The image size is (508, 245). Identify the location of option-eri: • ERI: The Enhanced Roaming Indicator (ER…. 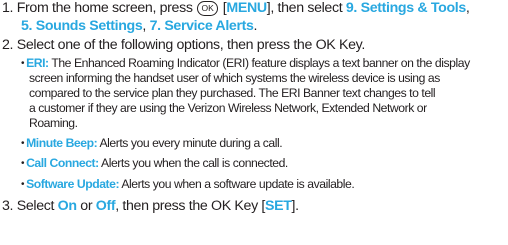
(245, 63).